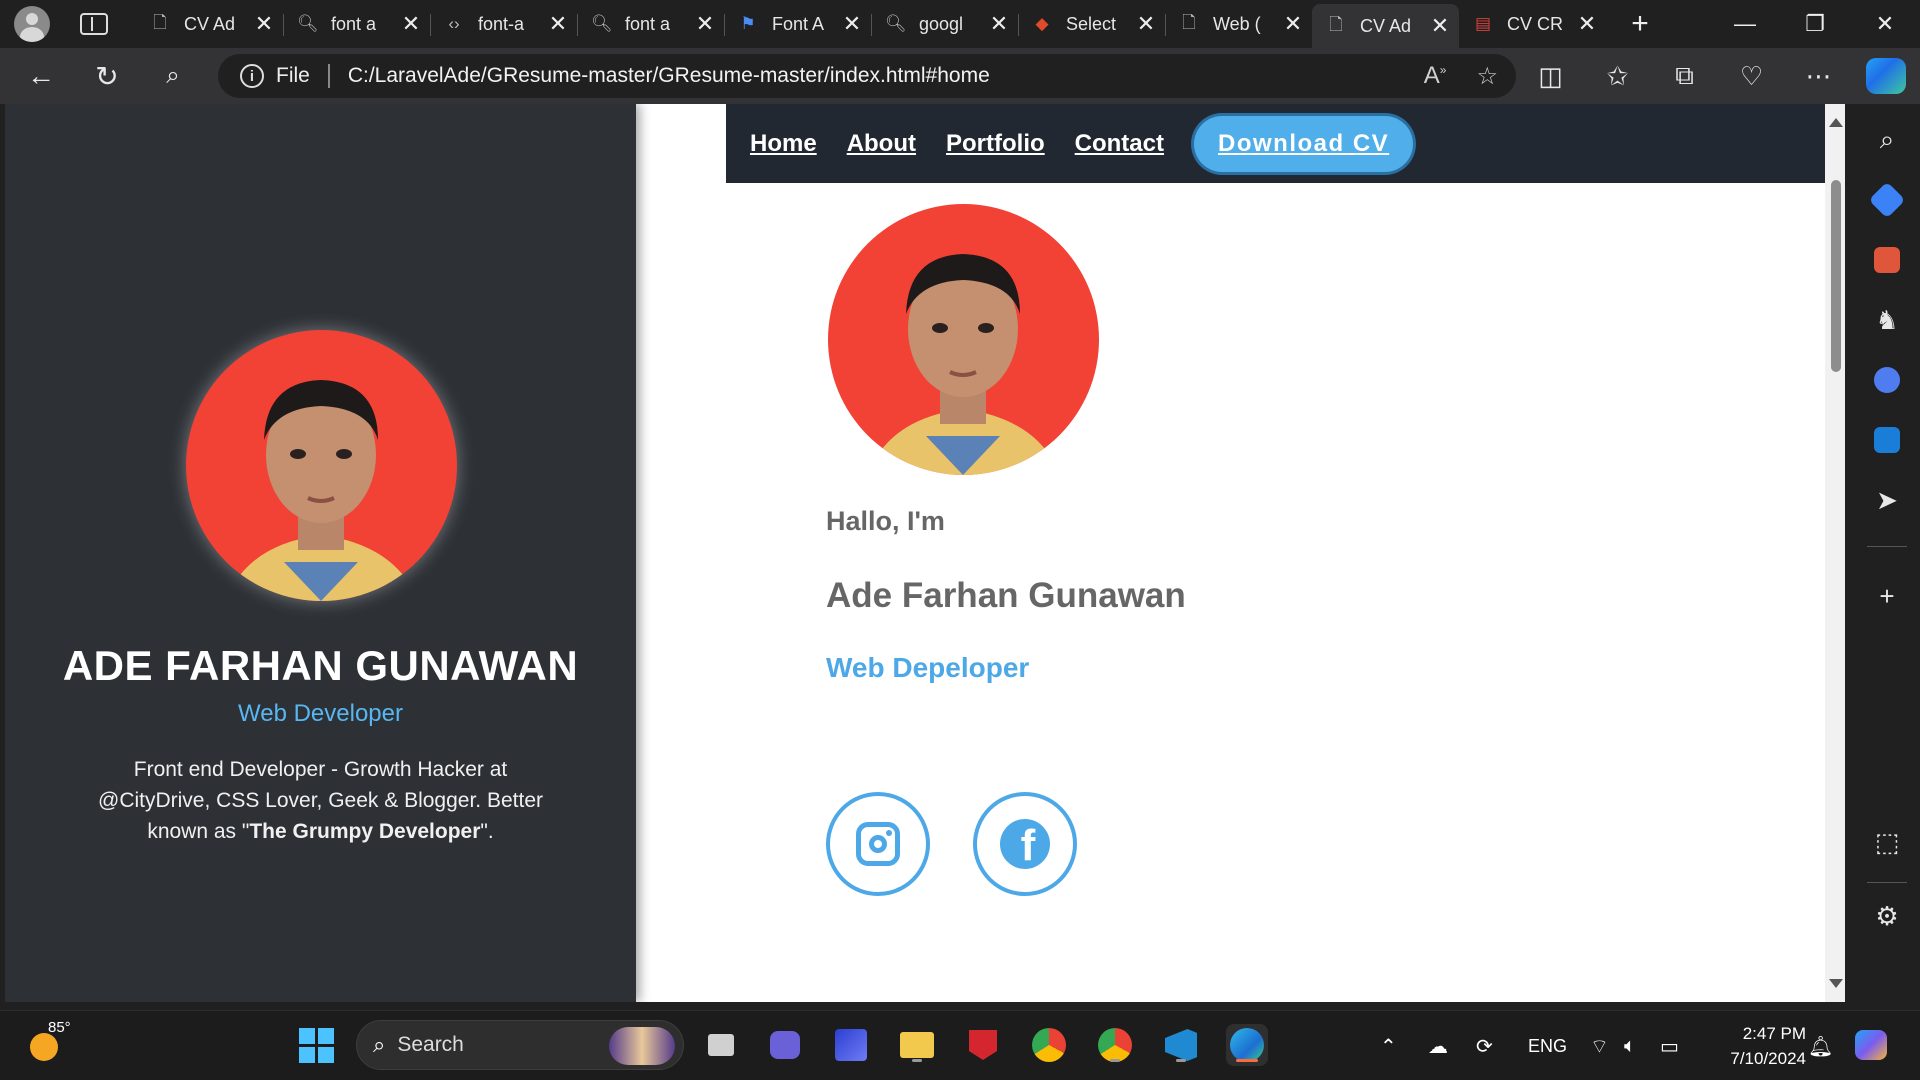 This screenshot has height=1080, width=1920. I want to click on browser-tab: 🔍︎ googl ✕, so click(944, 24).